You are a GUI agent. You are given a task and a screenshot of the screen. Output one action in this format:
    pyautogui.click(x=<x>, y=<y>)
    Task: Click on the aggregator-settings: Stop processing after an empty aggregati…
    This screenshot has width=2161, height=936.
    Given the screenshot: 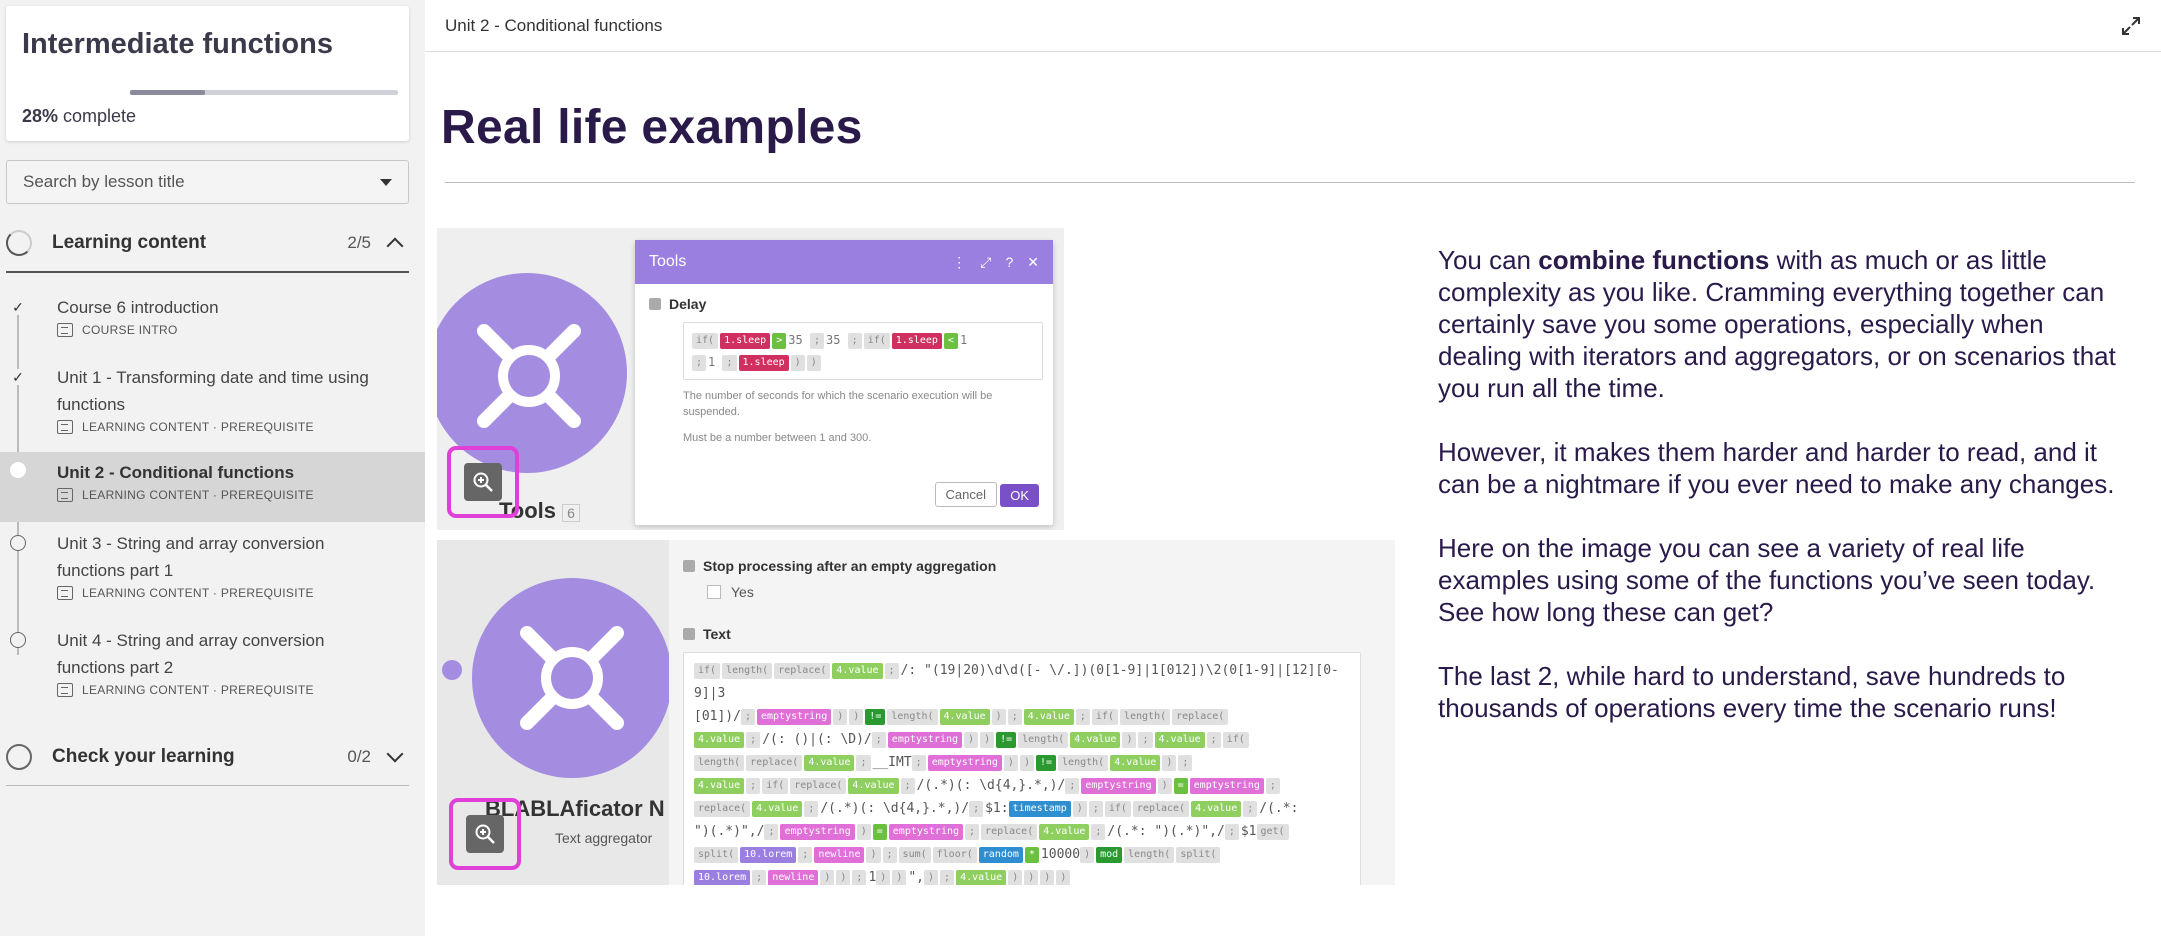 What is the action you would take?
    pyautogui.click(x=1032, y=712)
    